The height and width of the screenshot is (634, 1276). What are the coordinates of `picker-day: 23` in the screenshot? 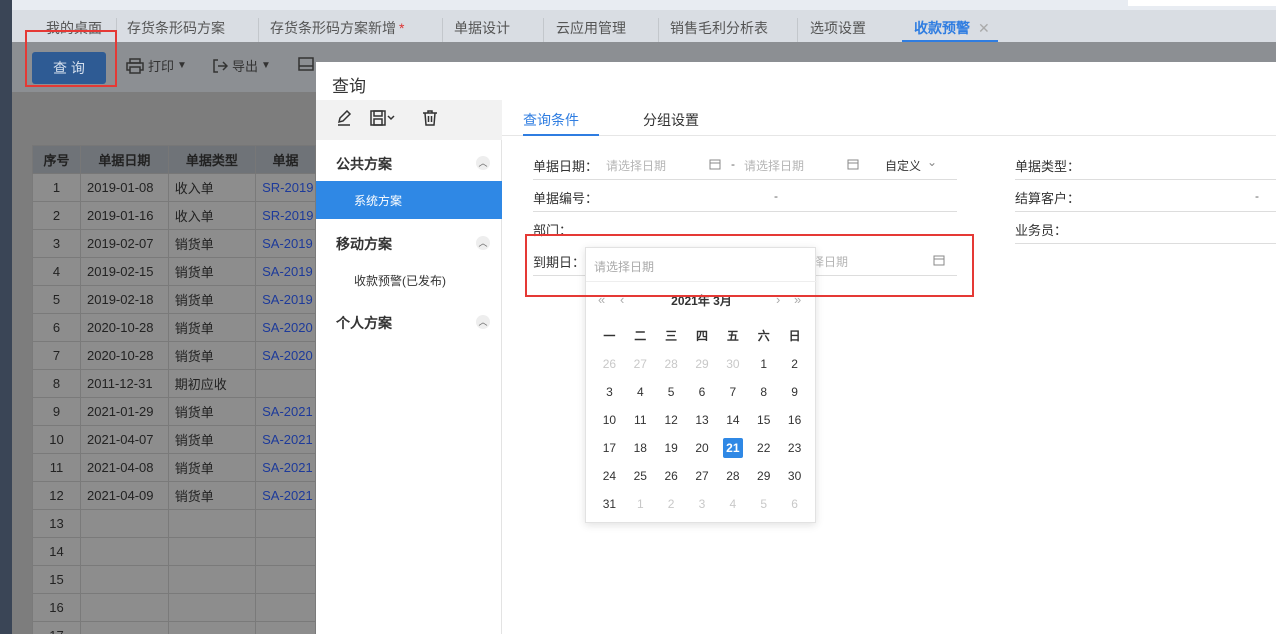 It's located at (794, 448).